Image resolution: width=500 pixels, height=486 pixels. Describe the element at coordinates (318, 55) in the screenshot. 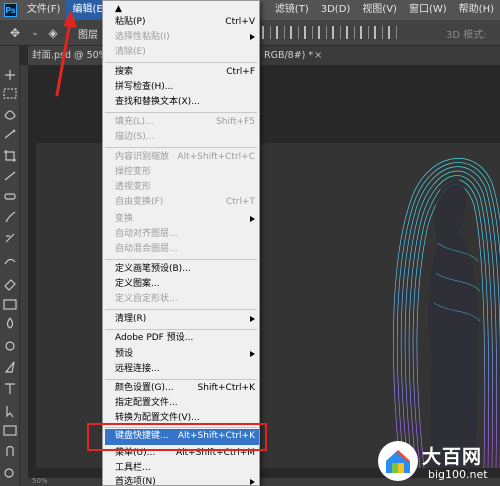

I see `close-tab-icon: ×` at that location.